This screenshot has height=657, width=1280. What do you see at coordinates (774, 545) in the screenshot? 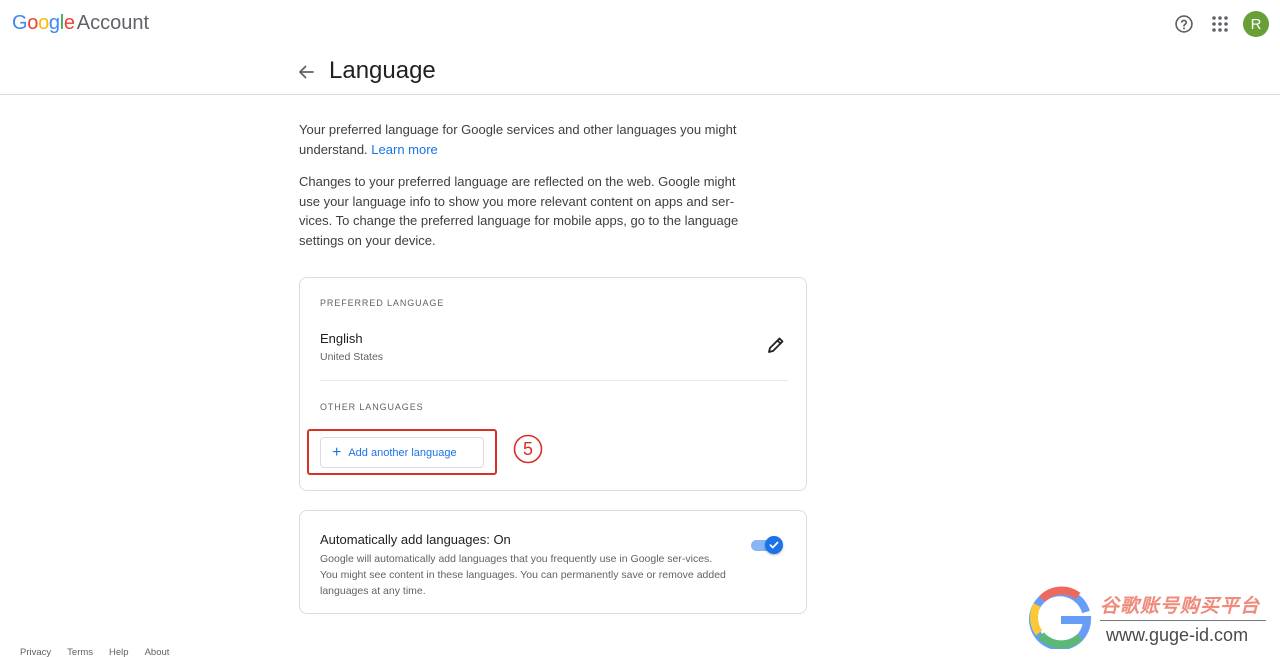
I see `check-icon` at bounding box center [774, 545].